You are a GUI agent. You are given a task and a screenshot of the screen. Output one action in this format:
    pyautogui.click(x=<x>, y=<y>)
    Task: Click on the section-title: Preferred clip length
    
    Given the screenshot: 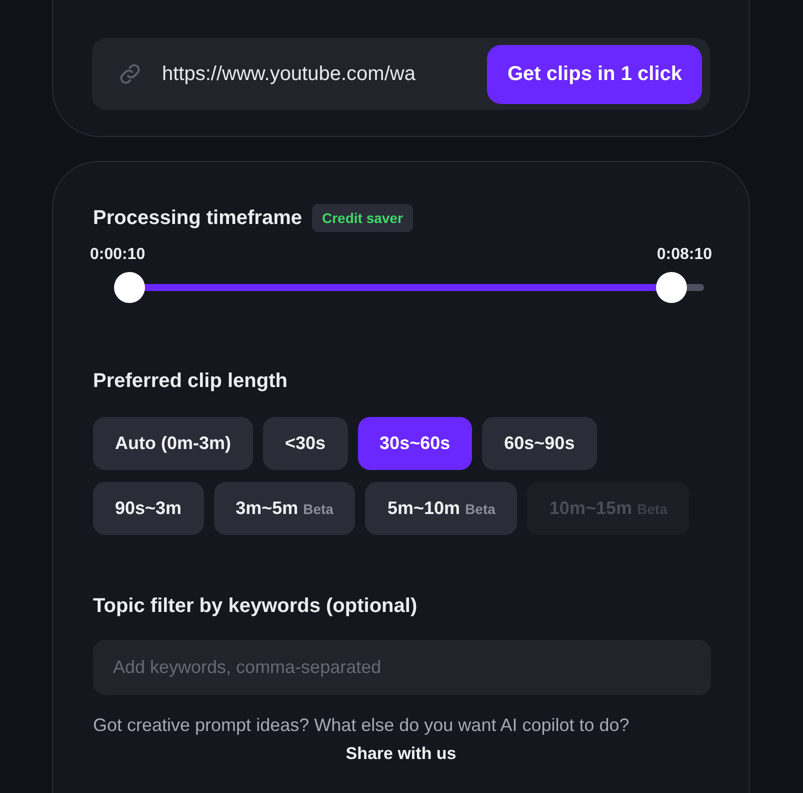 What is the action you would take?
    pyautogui.click(x=190, y=381)
    